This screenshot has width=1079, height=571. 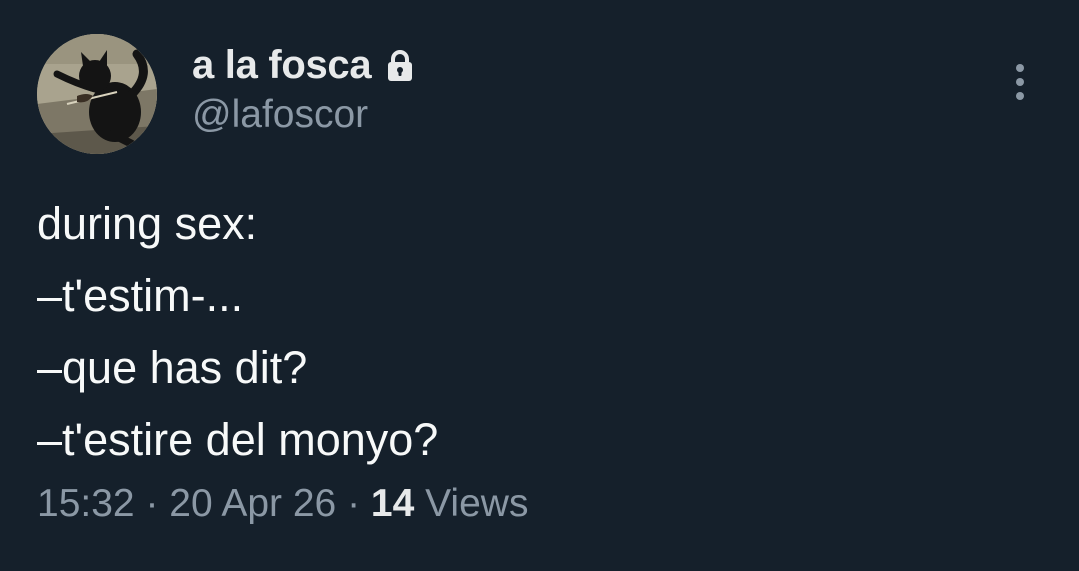 What do you see at coordinates (172, 367) in the screenshot?
I see `tweet-line: –que has dit?` at bounding box center [172, 367].